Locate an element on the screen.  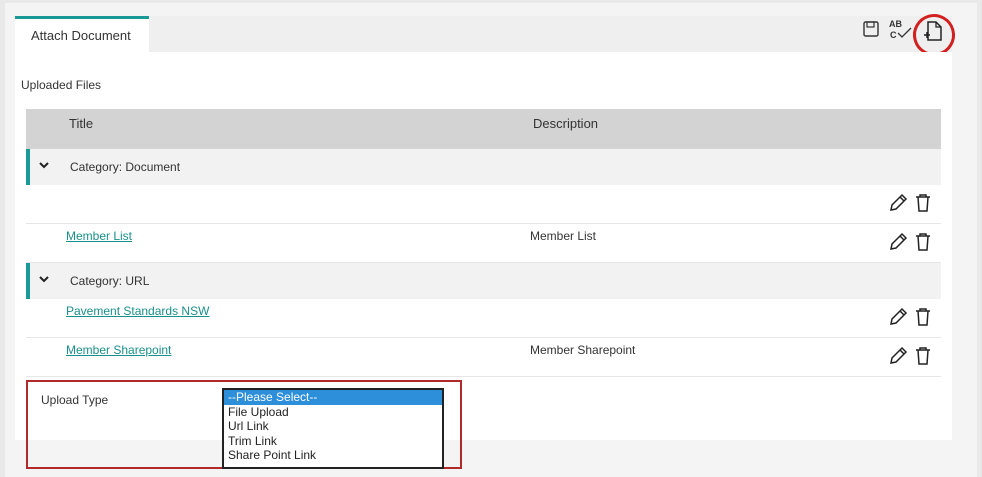
file-description: Member Sharepoint is located at coordinates (583, 350).